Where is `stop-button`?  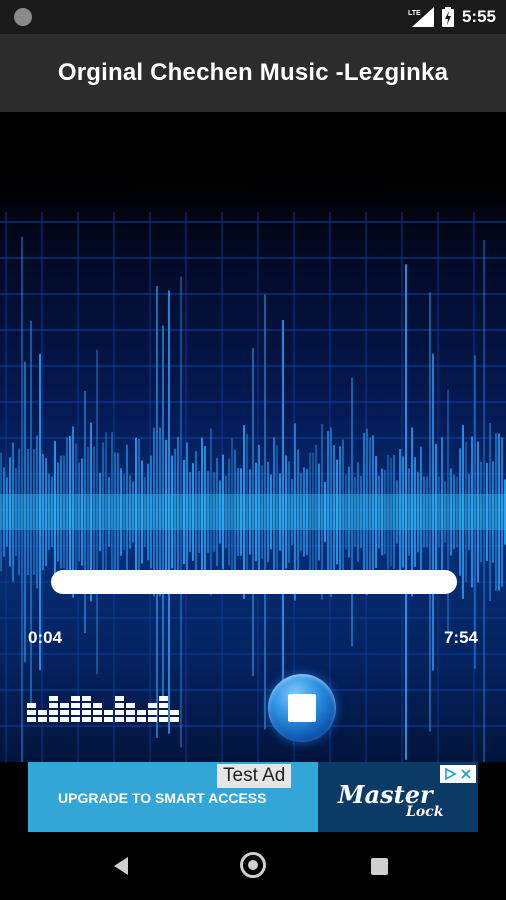 stop-button is located at coordinates (302, 708).